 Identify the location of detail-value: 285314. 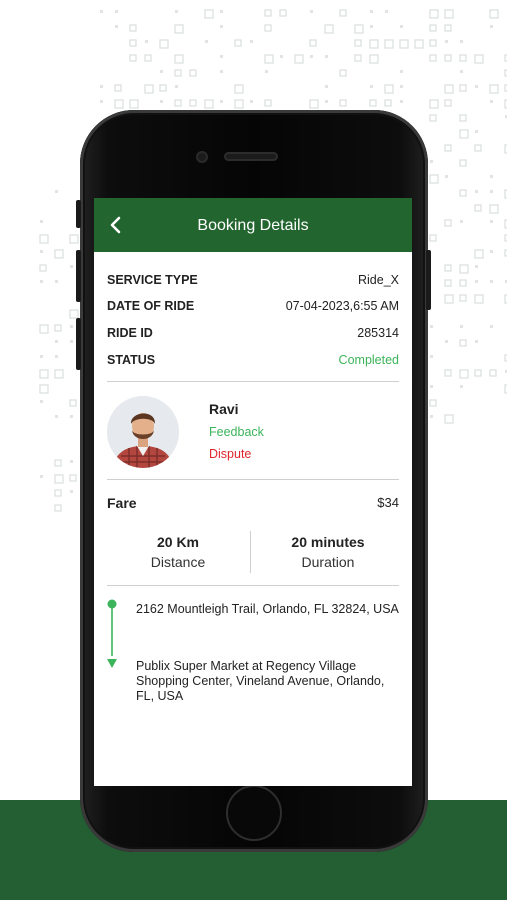
(378, 333).